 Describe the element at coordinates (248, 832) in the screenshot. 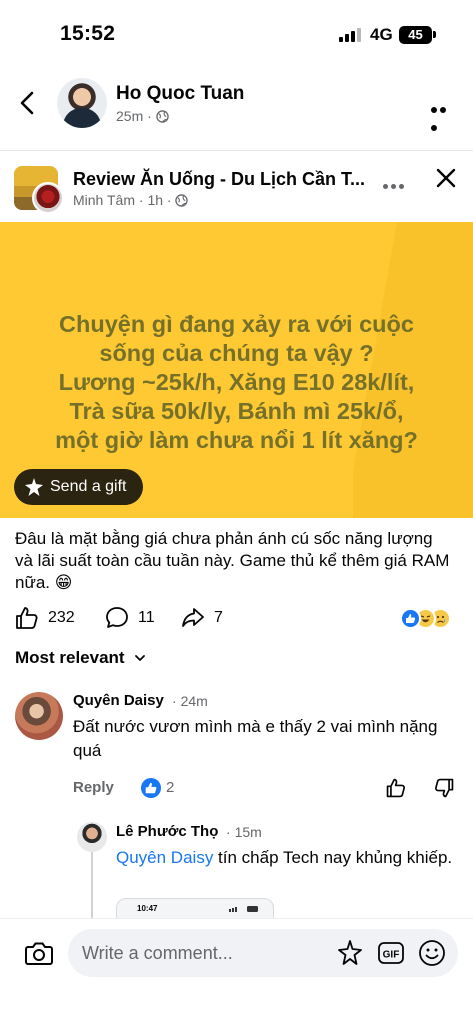

I see `reply-timestamp: 15m` at that location.